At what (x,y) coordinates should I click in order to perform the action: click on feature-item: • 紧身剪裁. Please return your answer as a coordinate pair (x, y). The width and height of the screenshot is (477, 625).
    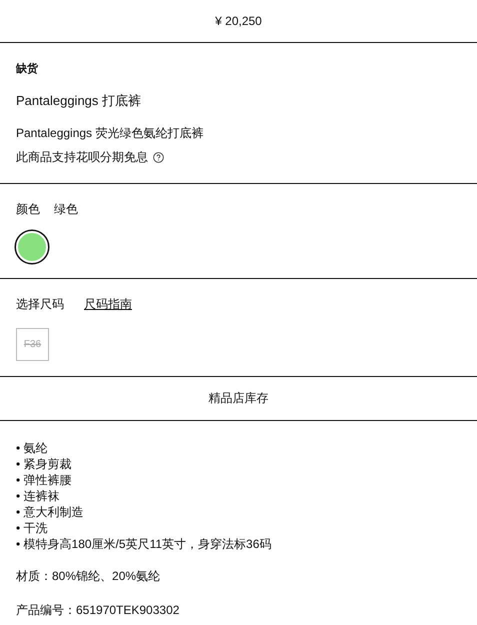
    Looking at the image, I should click on (44, 464).